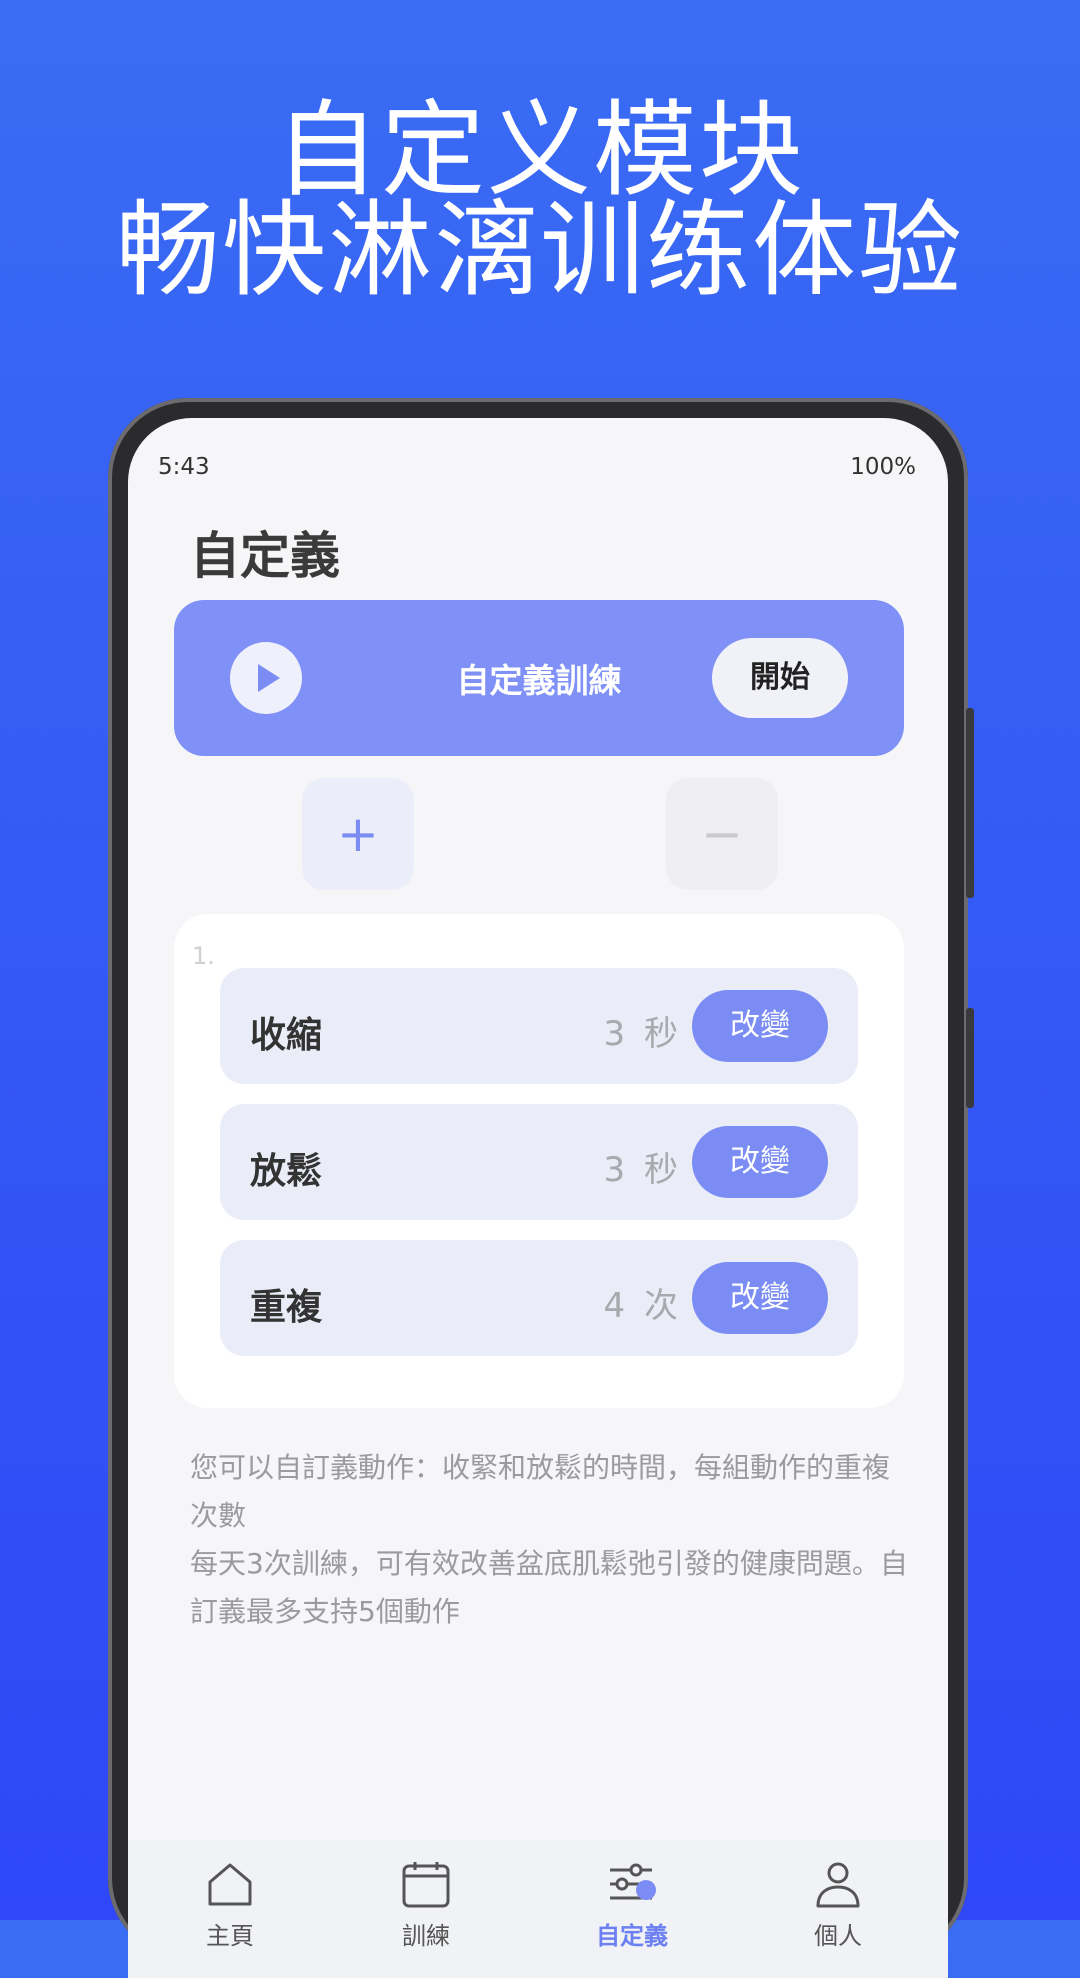 This screenshot has width=1080, height=1978. Describe the element at coordinates (838, 1885) in the screenshot. I see `person-icon` at that location.